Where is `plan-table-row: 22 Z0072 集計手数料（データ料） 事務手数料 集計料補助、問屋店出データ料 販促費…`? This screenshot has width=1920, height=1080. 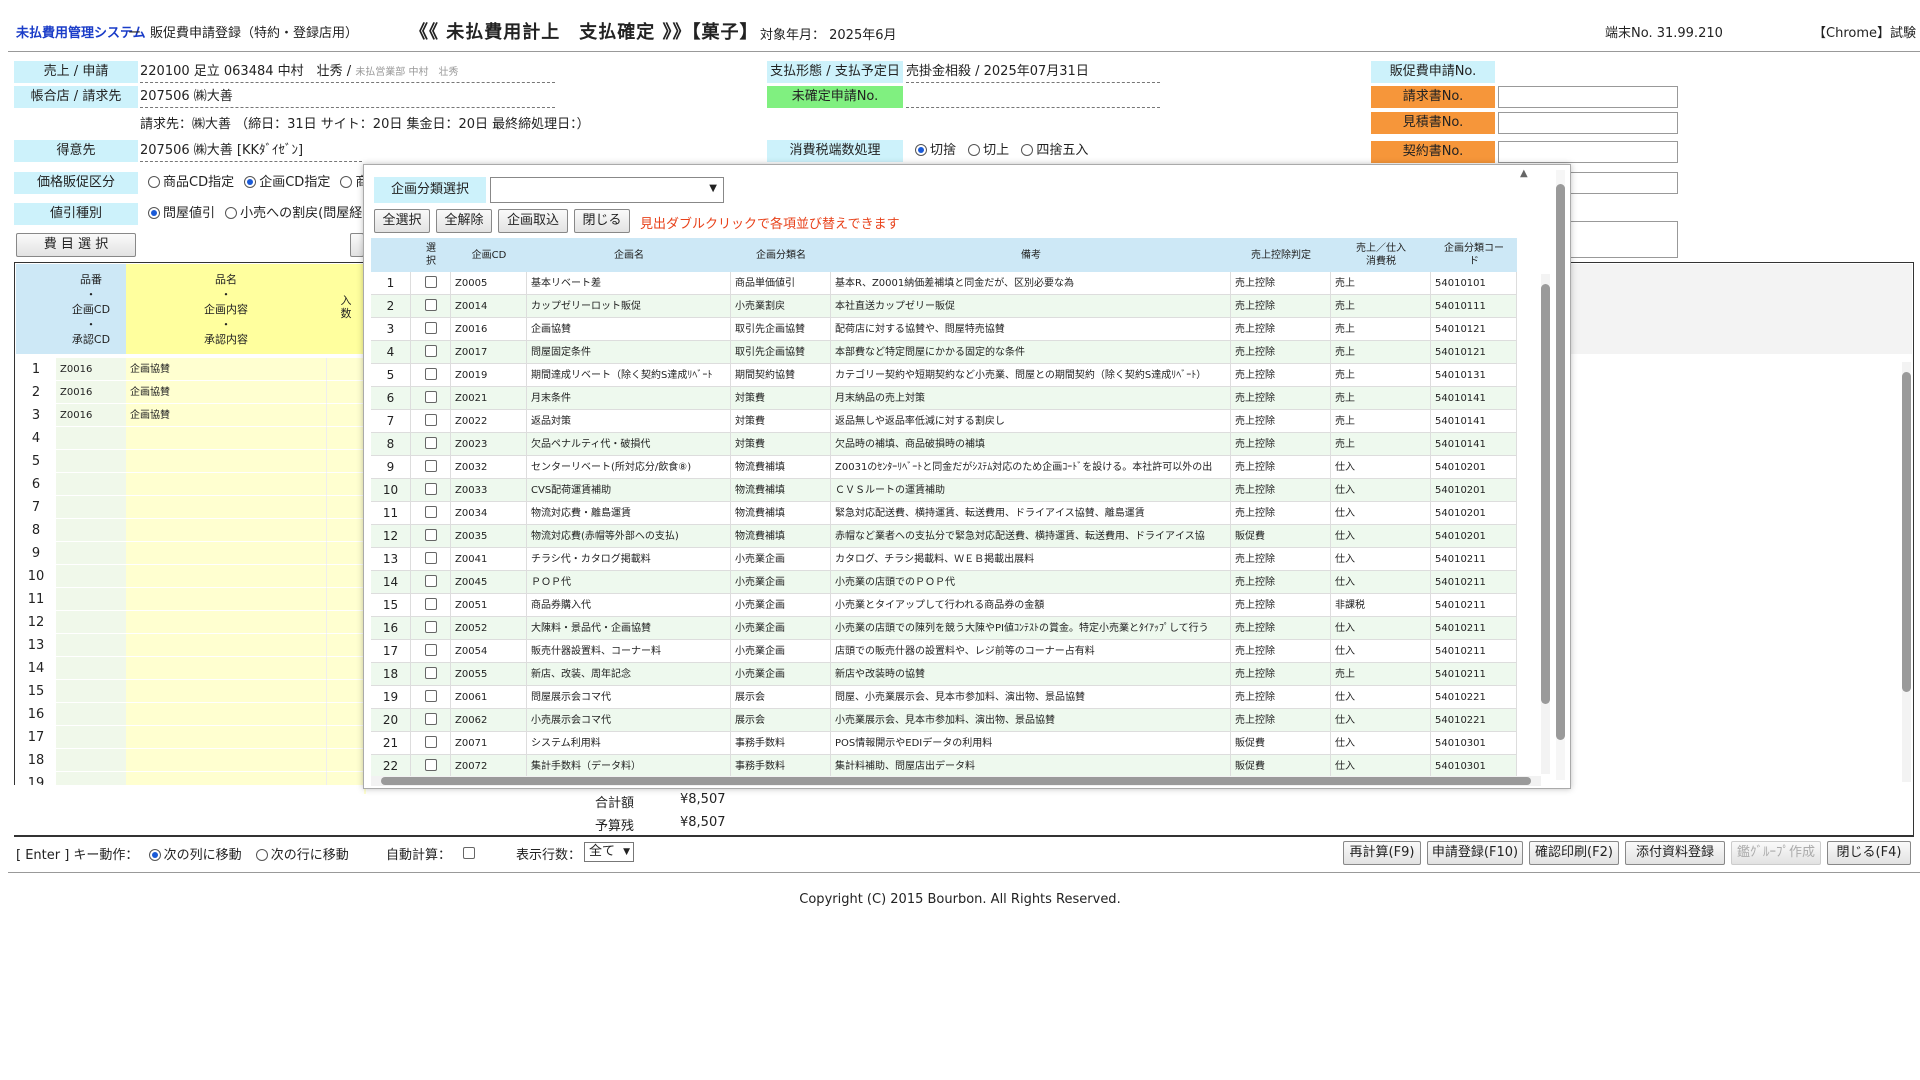 plan-table-row: 22 Z0072 集計手数料（データ料） 事務手数料 集計料補助、問屋店出データ料 販促費… is located at coordinates (944, 765).